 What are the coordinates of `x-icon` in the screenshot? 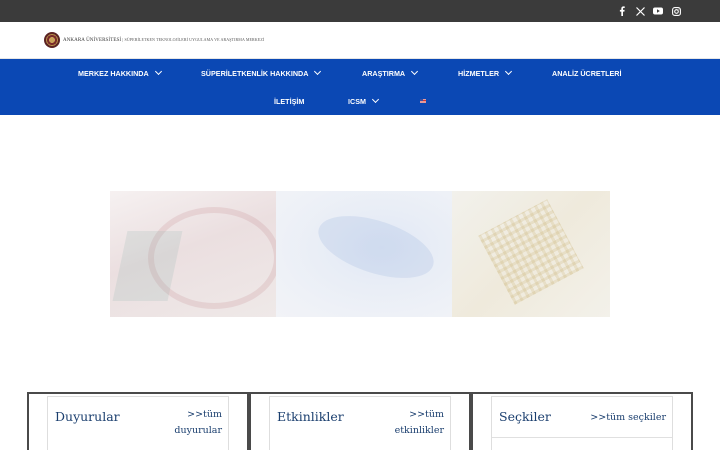 It's located at (640, 11).